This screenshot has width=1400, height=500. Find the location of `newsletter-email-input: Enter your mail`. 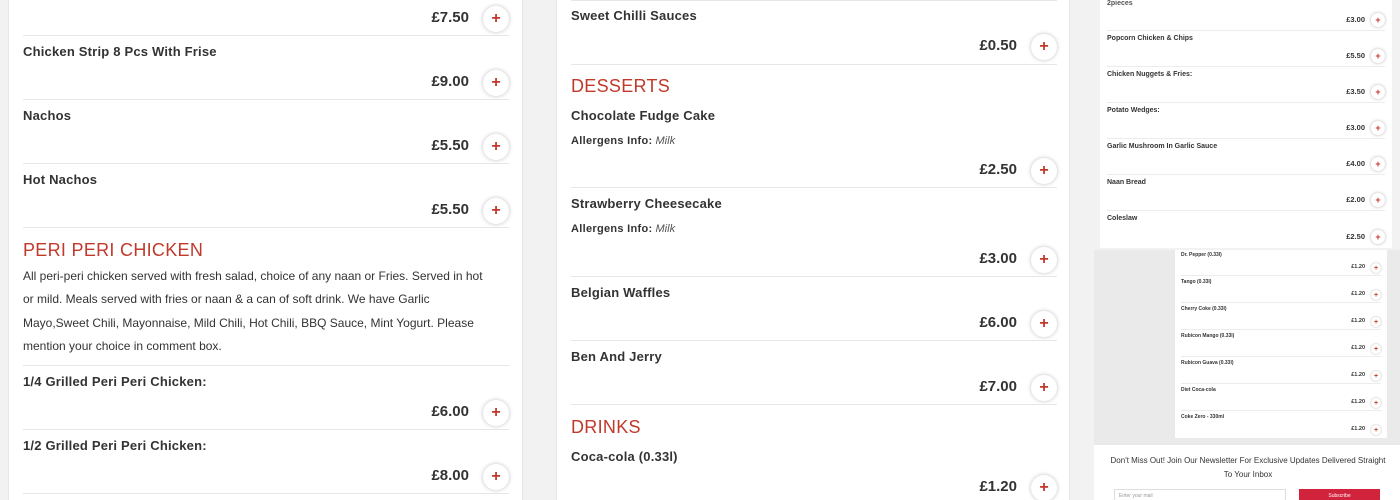

newsletter-email-input: Enter your mail is located at coordinates (1200, 494).